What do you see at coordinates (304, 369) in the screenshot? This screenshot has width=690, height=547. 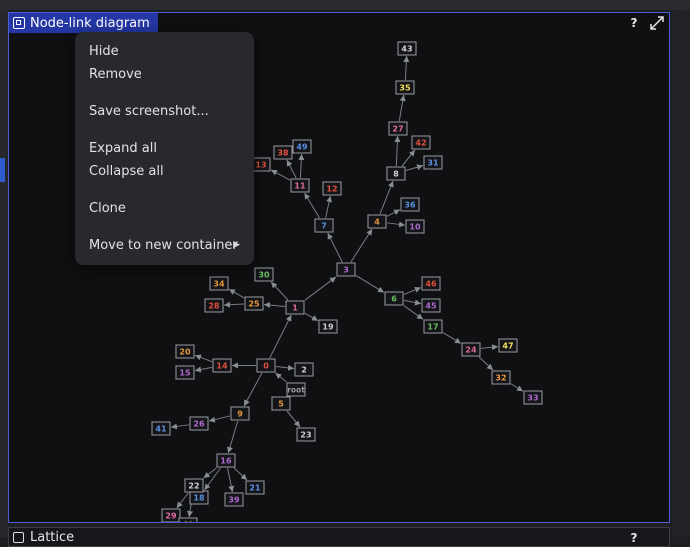 I see `node-2: 2` at bounding box center [304, 369].